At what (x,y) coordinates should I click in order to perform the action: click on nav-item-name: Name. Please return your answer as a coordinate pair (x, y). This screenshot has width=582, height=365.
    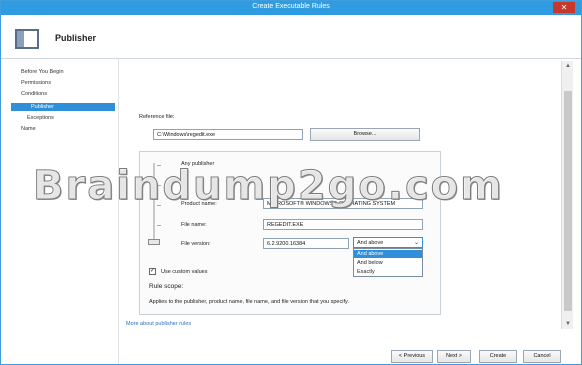
    Looking at the image, I should click on (28, 129).